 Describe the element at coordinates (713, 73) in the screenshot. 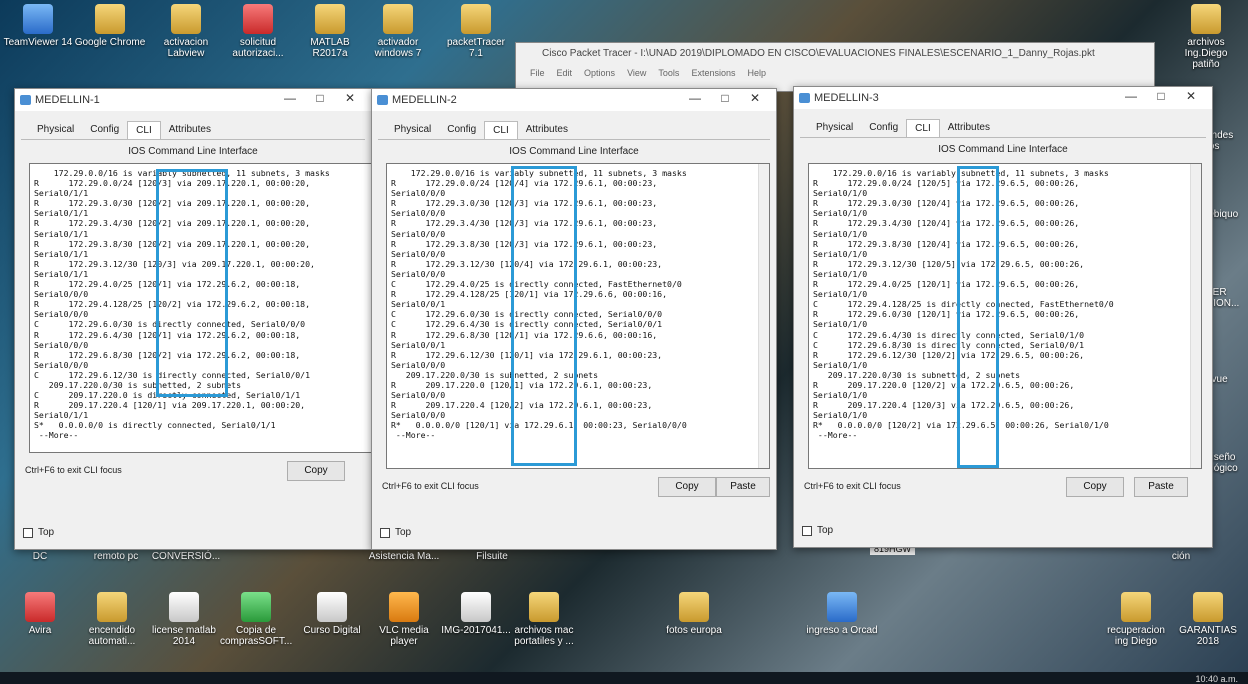

I see `menu-item-extensions: Extensions` at that location.